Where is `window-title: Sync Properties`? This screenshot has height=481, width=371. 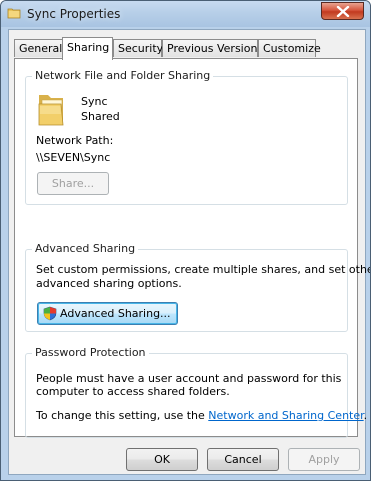
window-title: Sync Properties is located at coordinates (74, 14).